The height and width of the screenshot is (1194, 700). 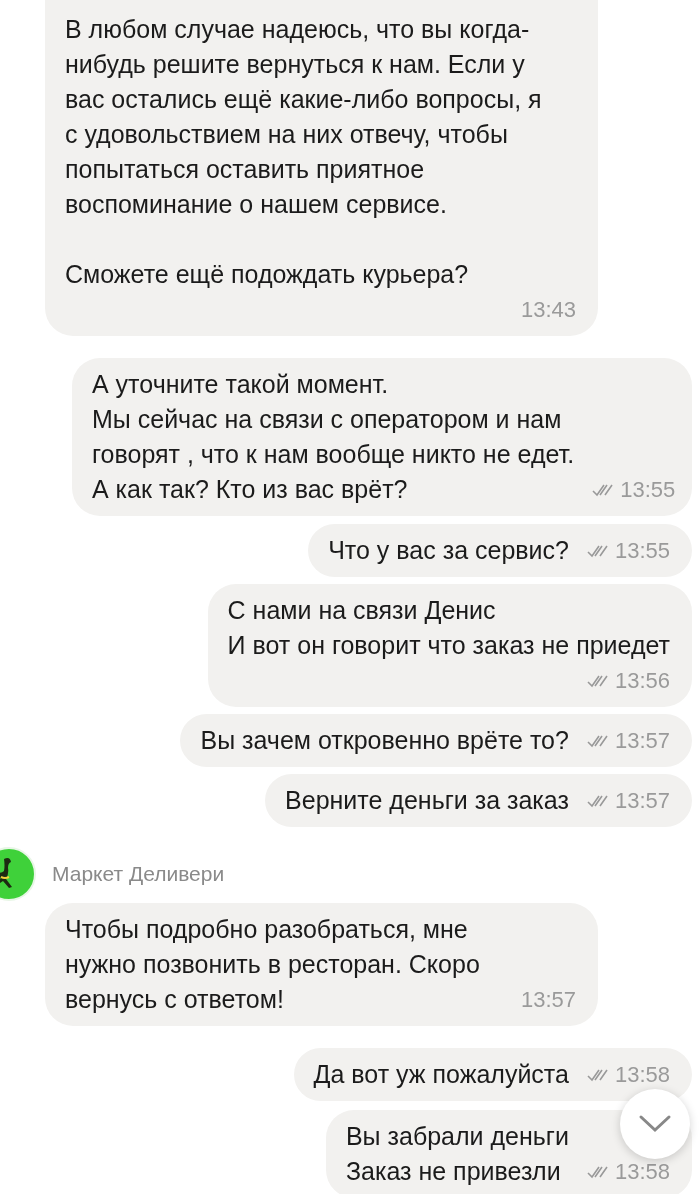 What do you see at coordinates (384, 740) in the screenshot?
I see `message-text: Вы зачем откровенно врёте то?` at bounding box center [384, 740].